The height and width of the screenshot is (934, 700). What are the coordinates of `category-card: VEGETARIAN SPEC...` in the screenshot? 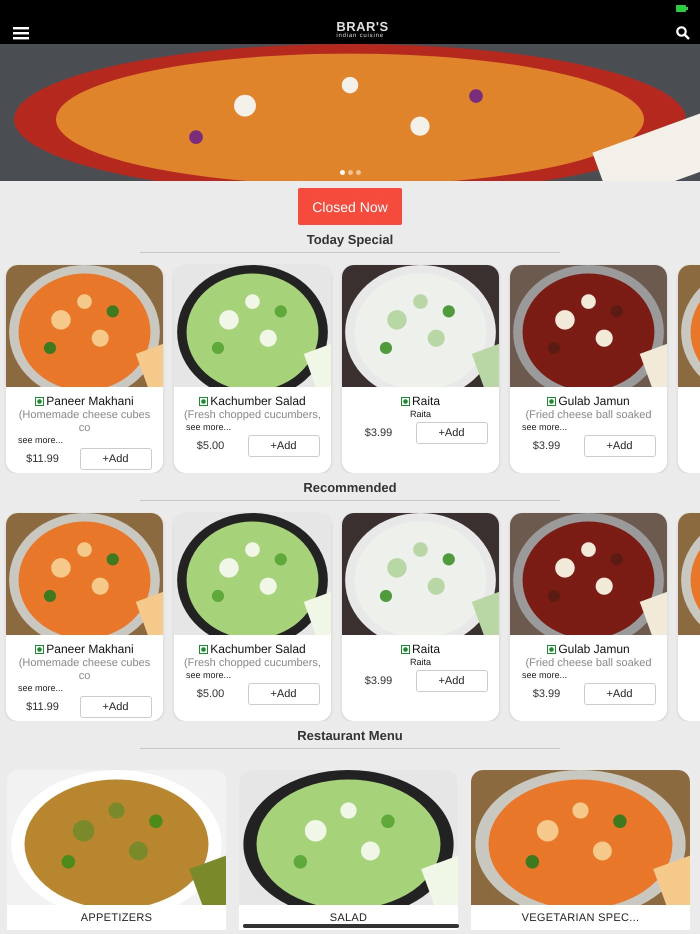 It's located at (580, 850).